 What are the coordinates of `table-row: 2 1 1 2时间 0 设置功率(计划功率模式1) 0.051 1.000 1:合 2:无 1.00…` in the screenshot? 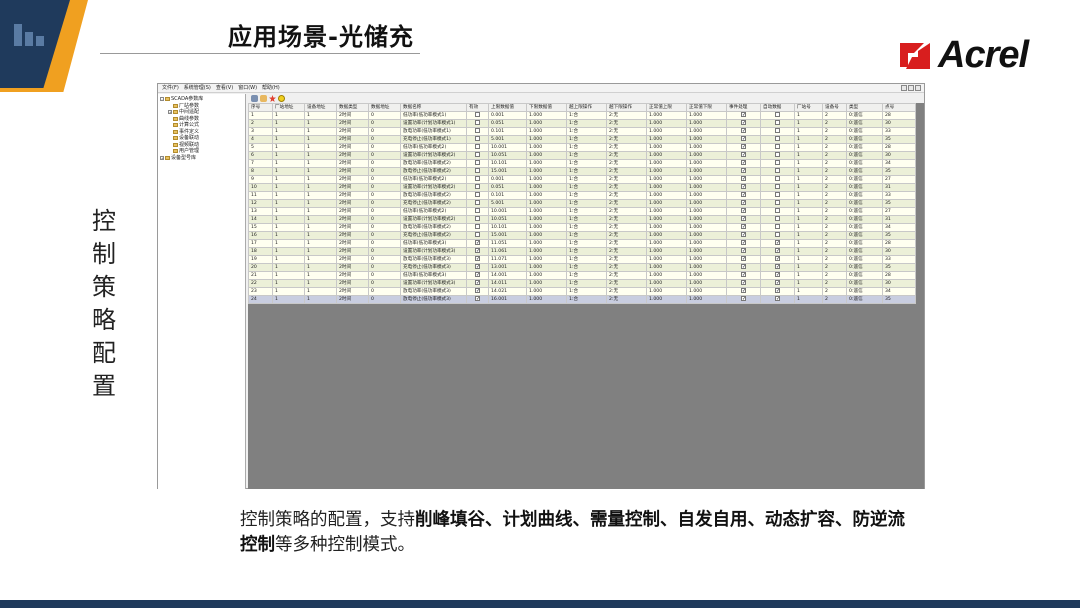 It's located at (582, 123).